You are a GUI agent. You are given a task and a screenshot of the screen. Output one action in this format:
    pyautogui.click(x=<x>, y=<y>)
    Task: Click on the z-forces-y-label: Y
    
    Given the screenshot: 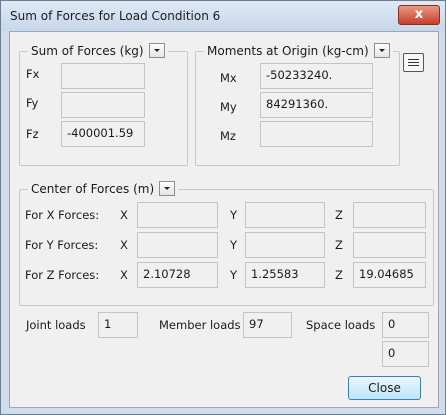 What is the action you would take?
    pyautogui.click(x=234, y=275)
    